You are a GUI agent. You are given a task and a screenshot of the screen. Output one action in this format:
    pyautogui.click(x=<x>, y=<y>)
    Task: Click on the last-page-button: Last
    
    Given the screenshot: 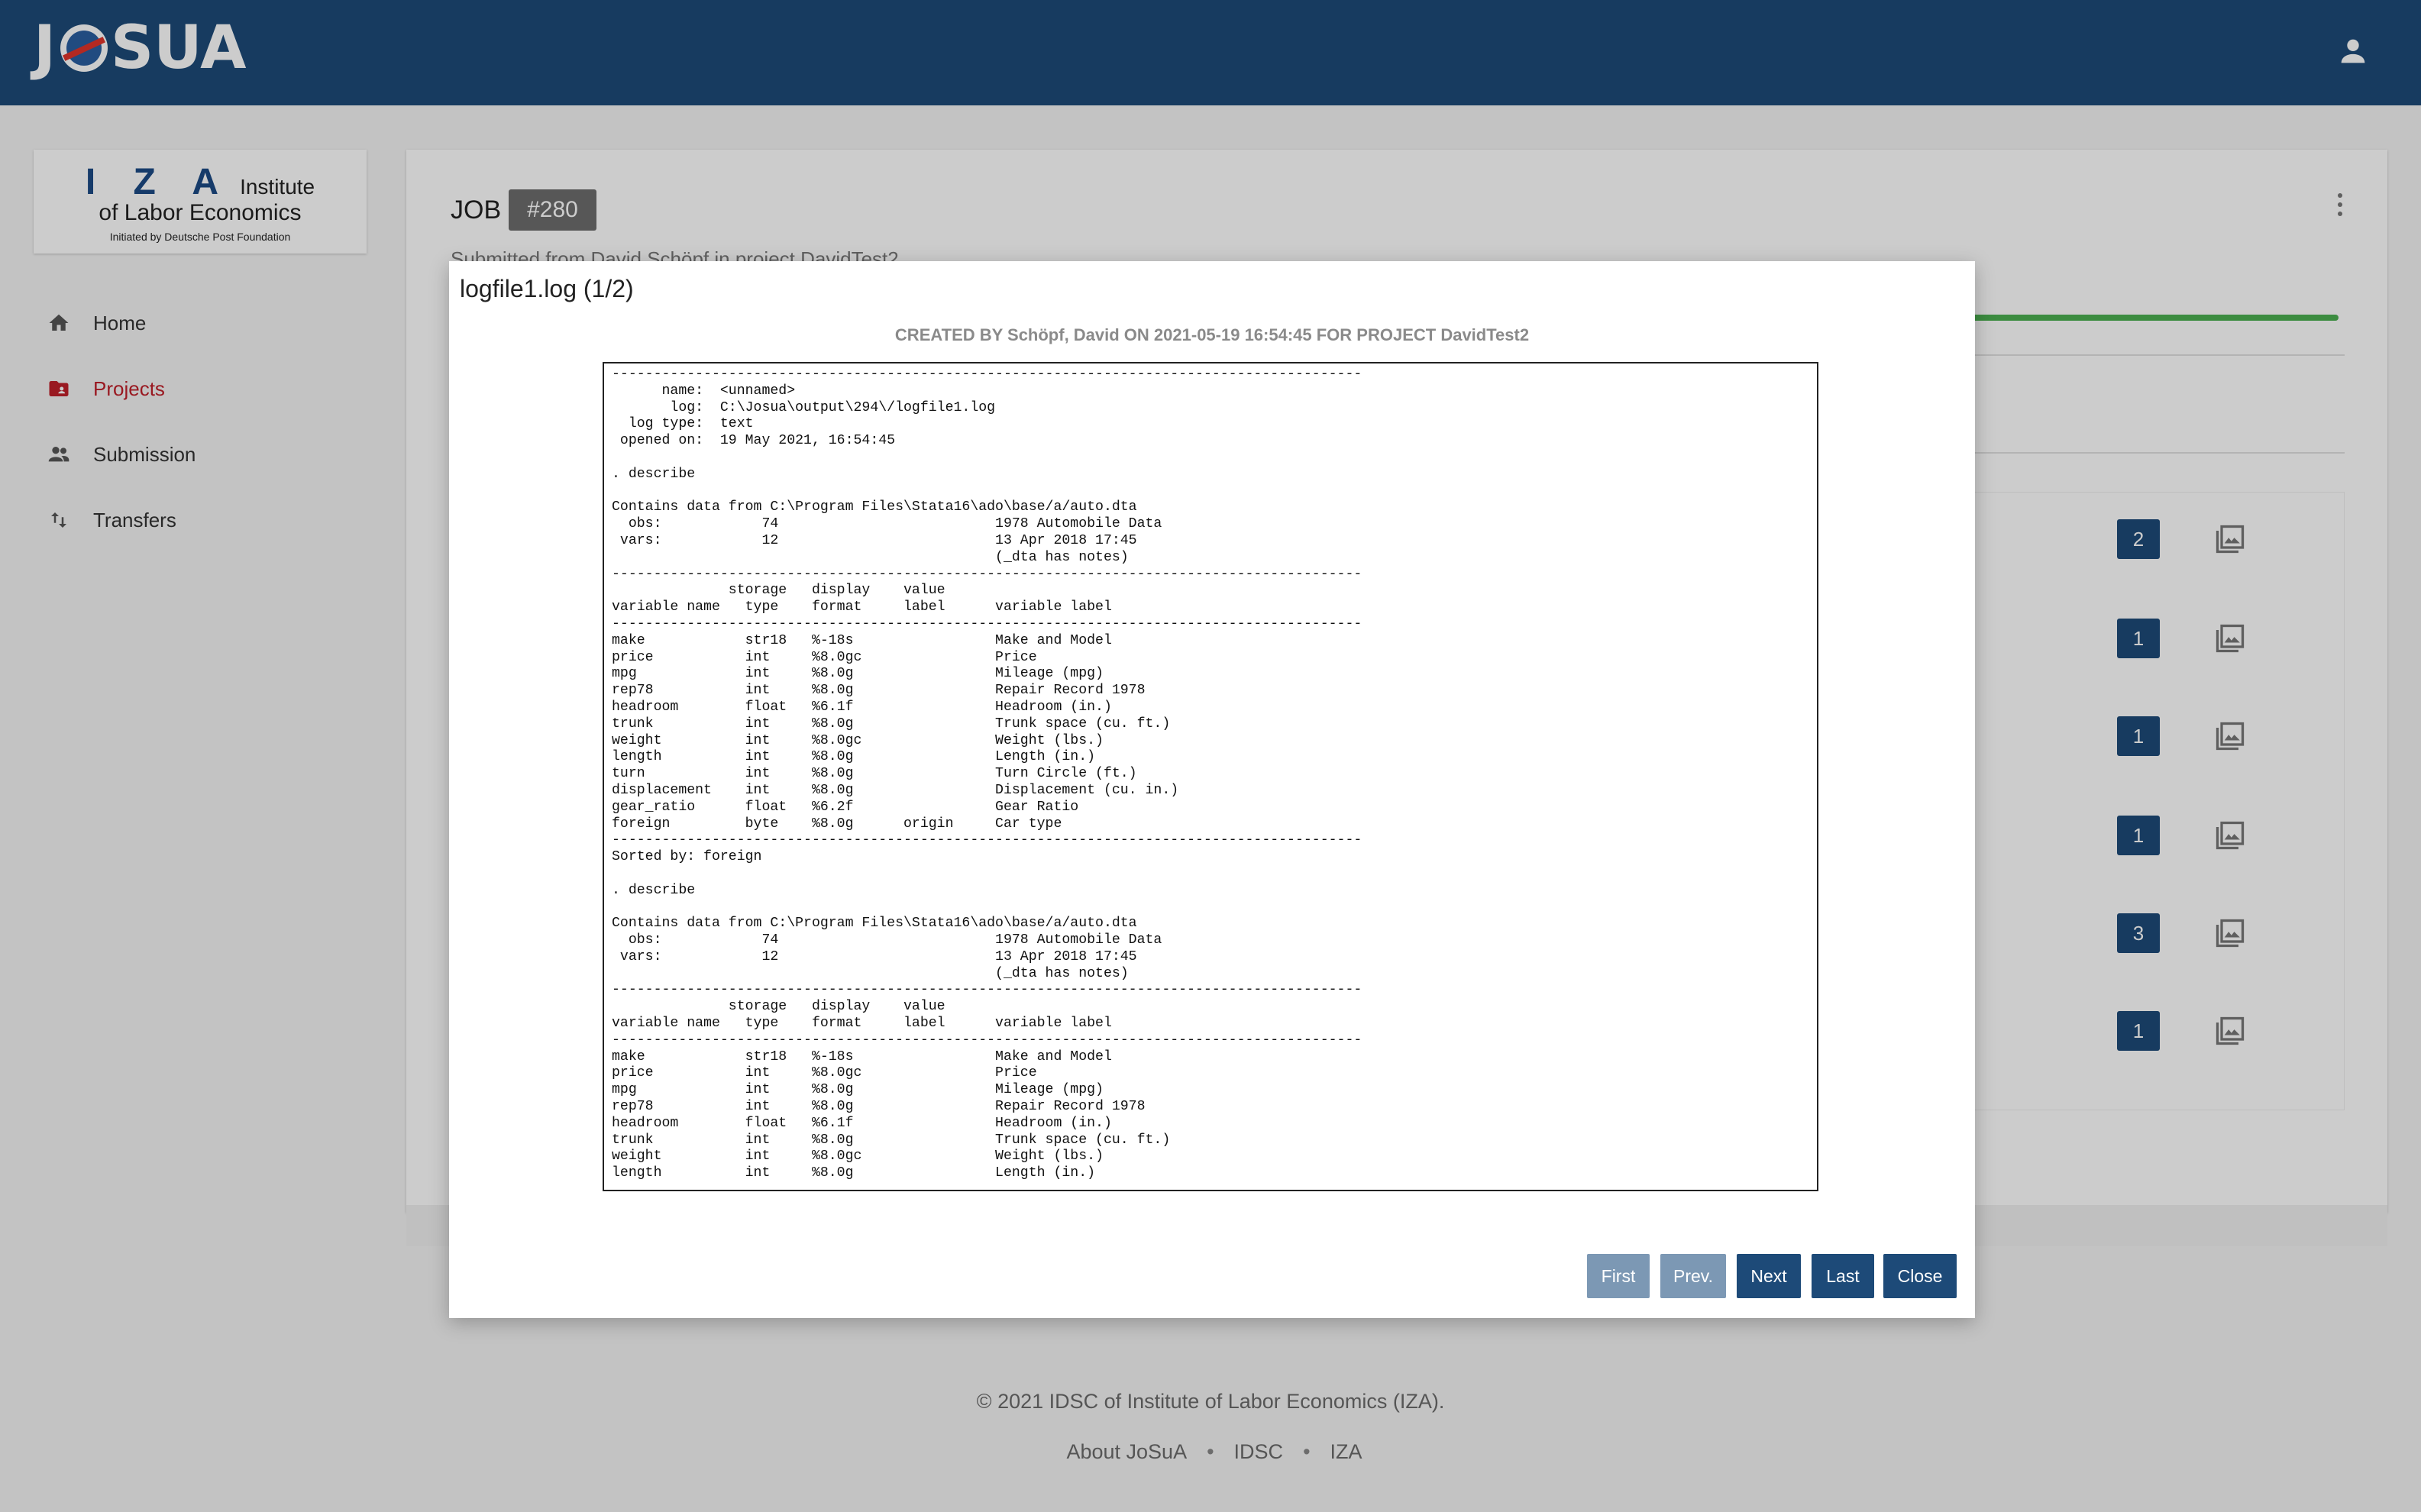 What is the action you would take?
    pyautogui.click(x=1843, y=1276)
    